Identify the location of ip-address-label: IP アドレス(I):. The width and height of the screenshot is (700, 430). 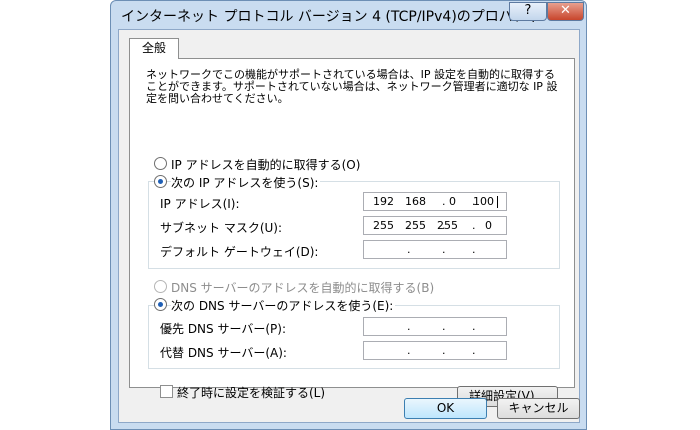
(200, 204).